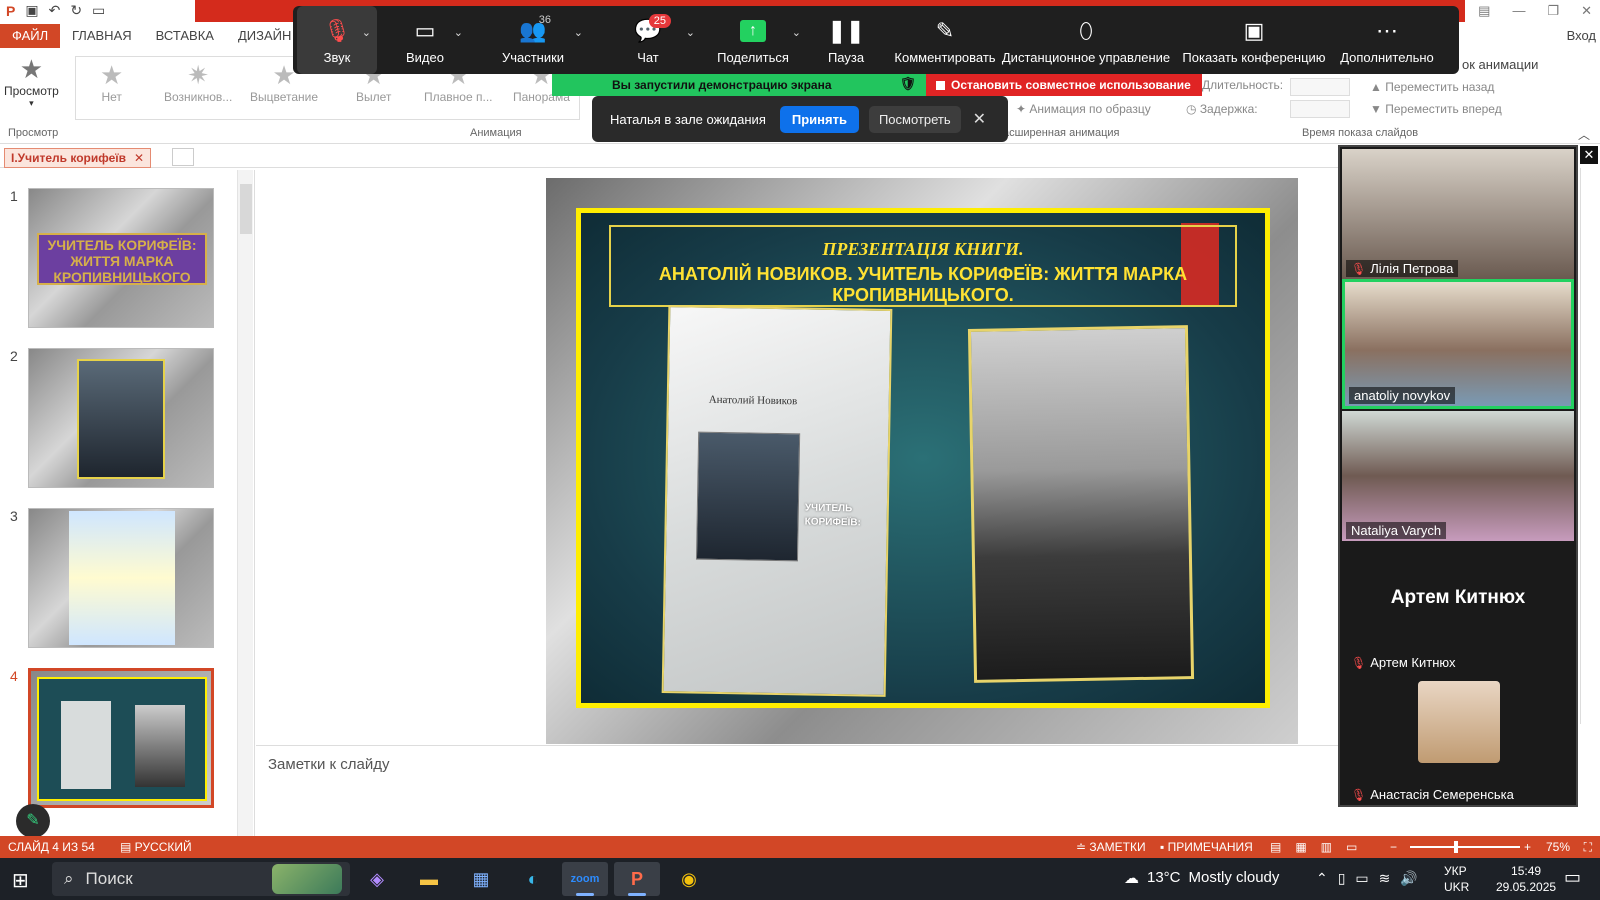  I want to click on delay-input, so click(1320, 109).